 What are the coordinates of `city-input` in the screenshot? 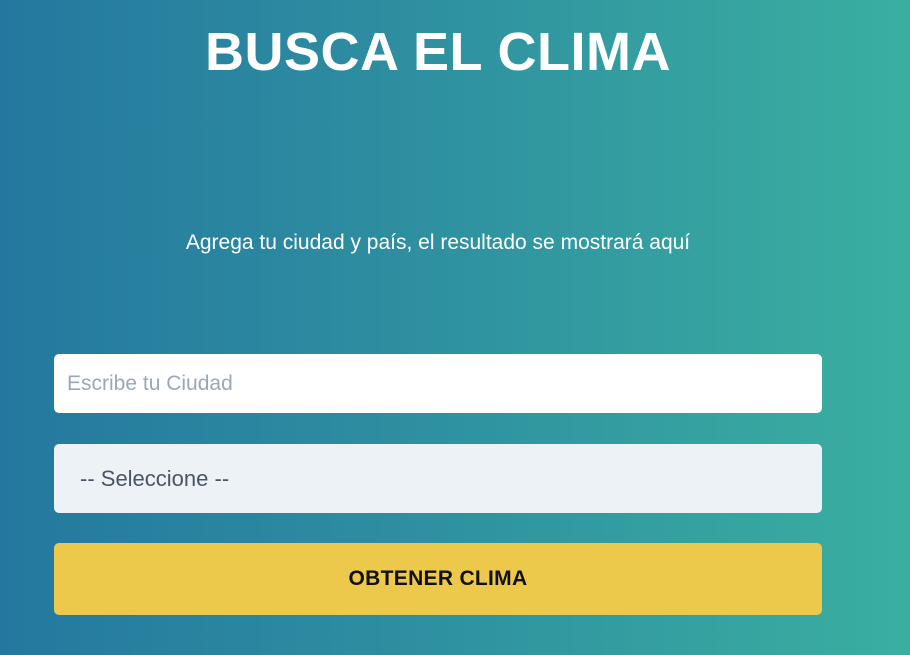 It's located at (438, 383).